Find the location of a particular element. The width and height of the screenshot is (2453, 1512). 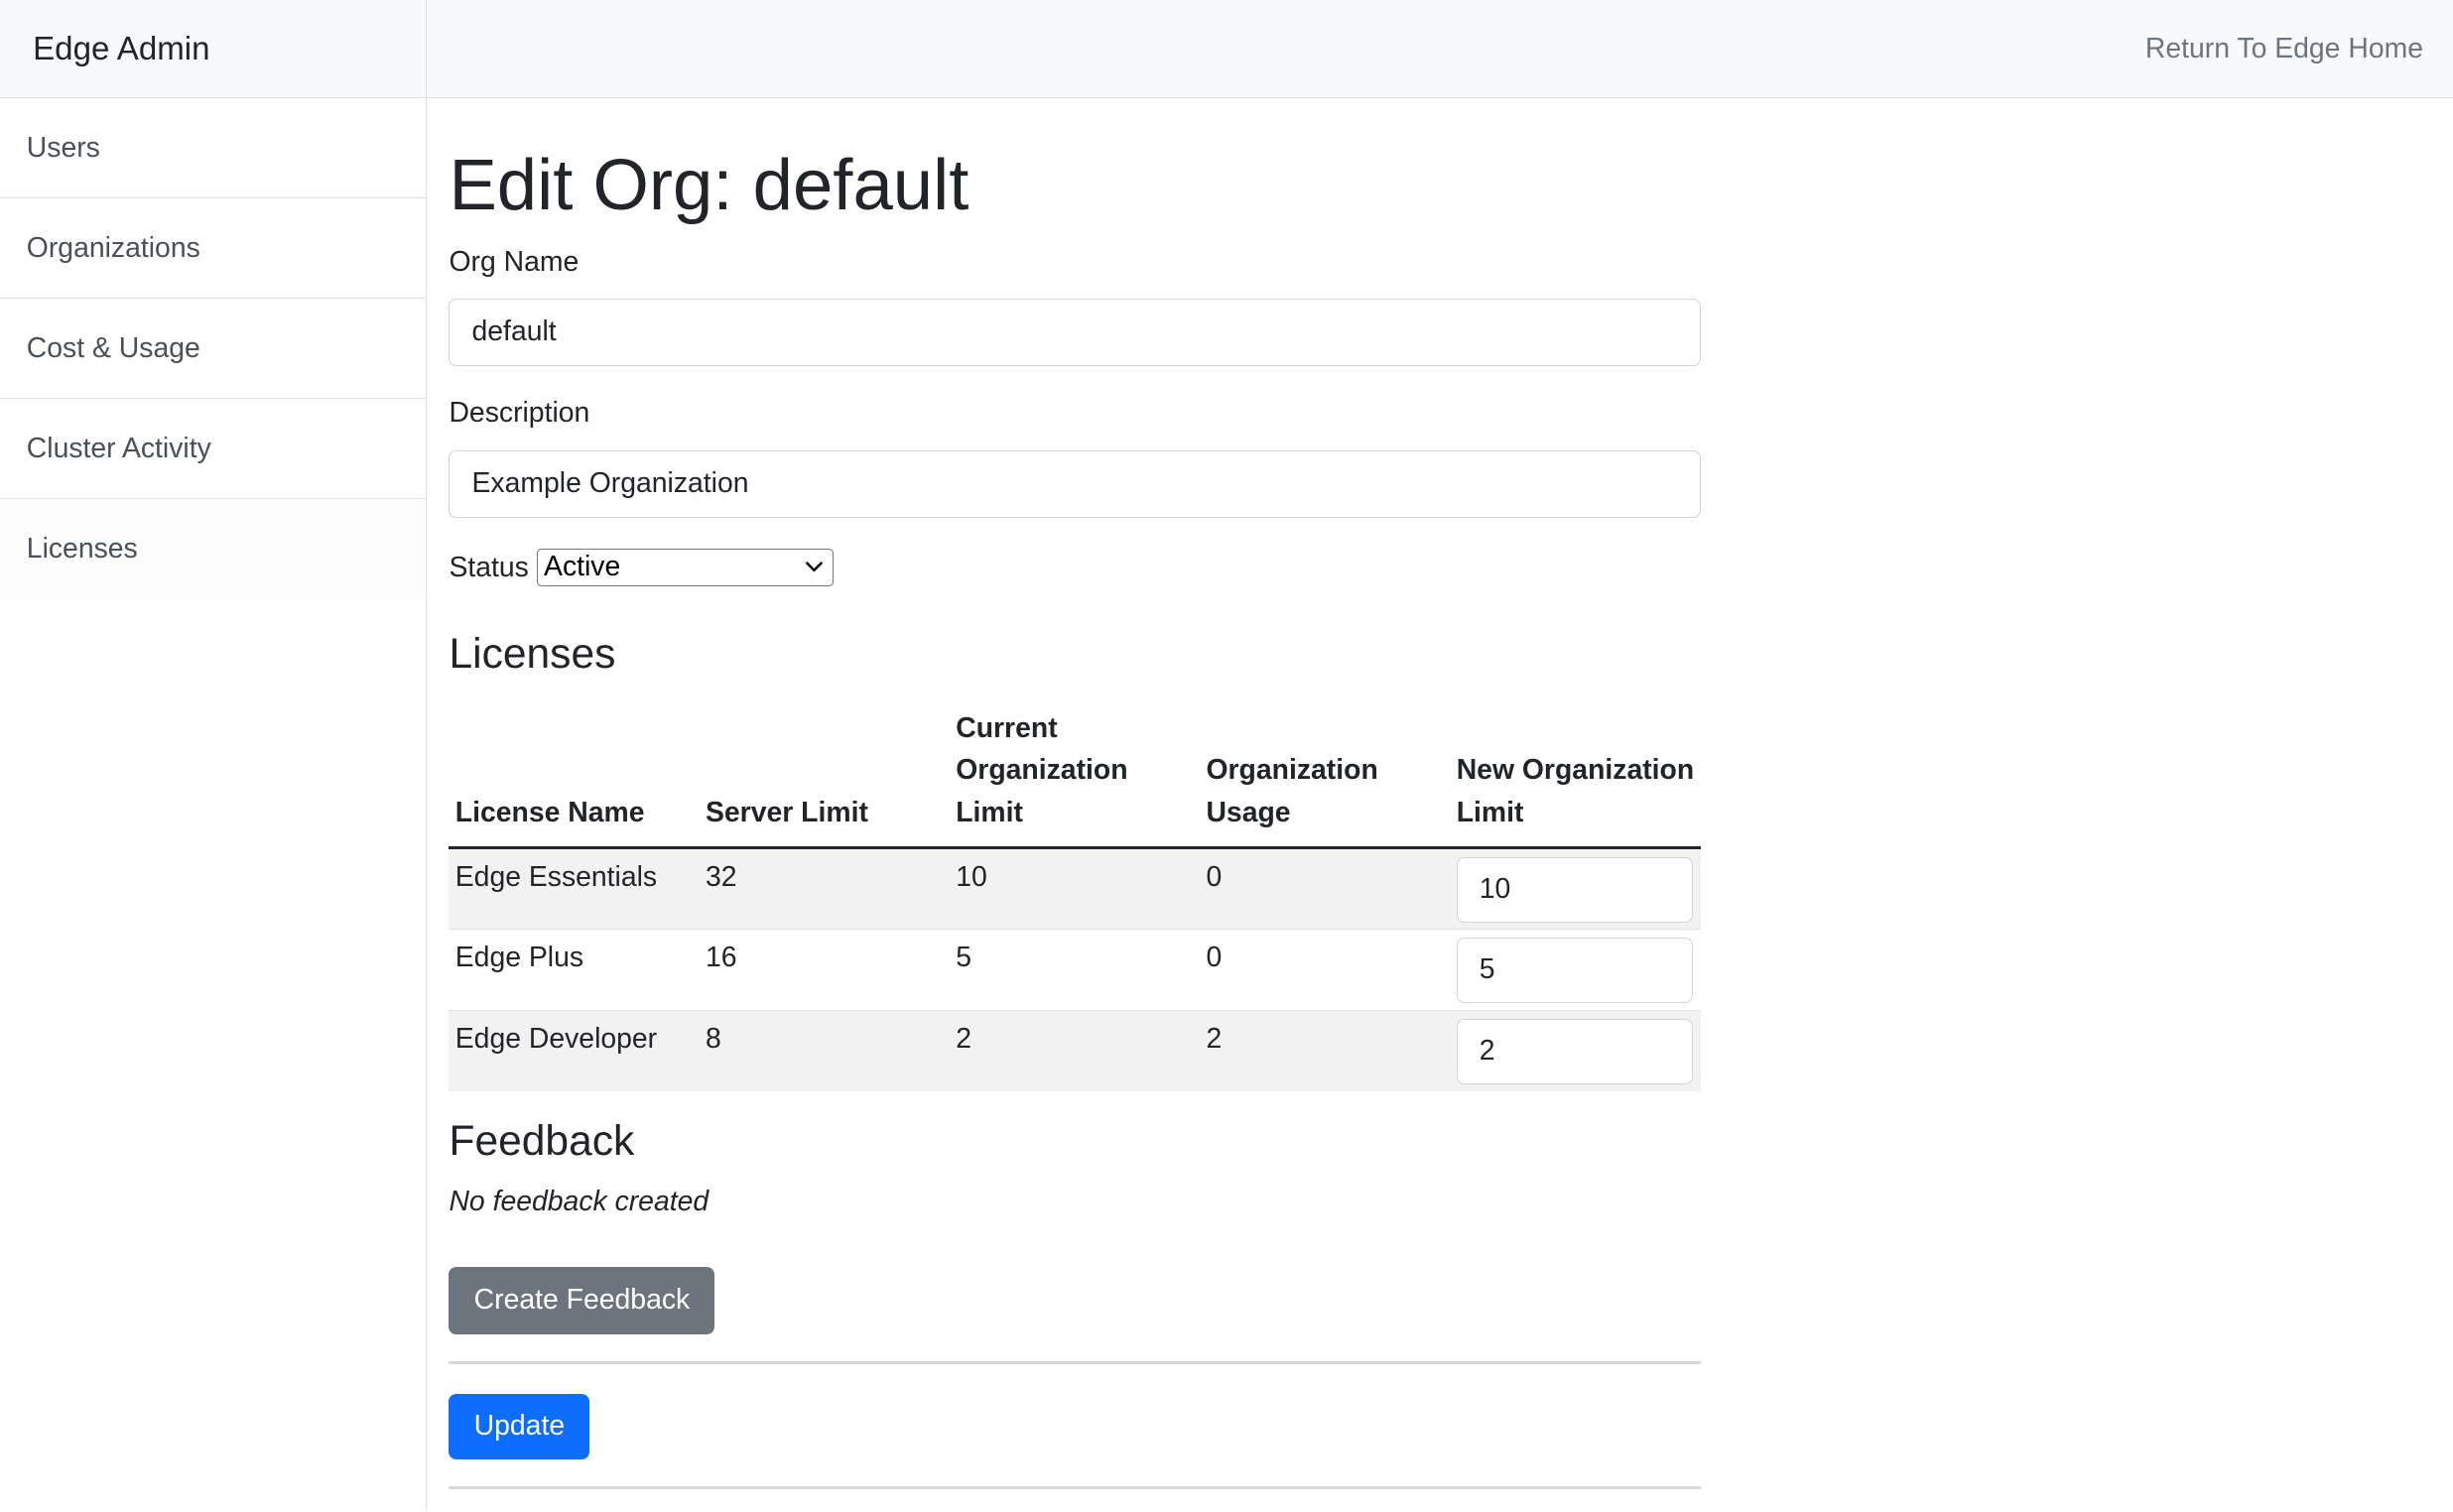

table-row: Edge Essentials 32 10 0 is located at coordinates (1075, 888).